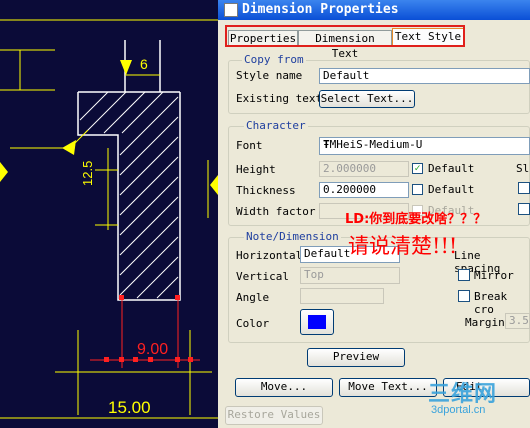 The image size is (530, 428). I want to click on dim-text-side: 12.5, so click(87, 173).